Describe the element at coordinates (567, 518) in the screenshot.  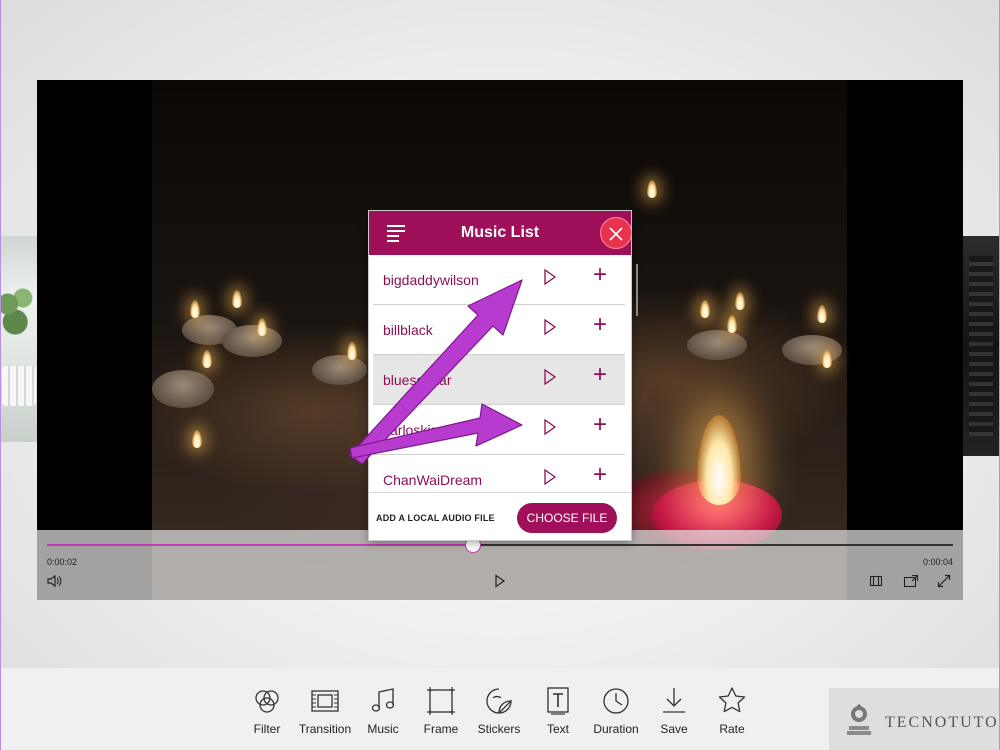
I see `choose-file-button: CHOOSE FILE` at that location.